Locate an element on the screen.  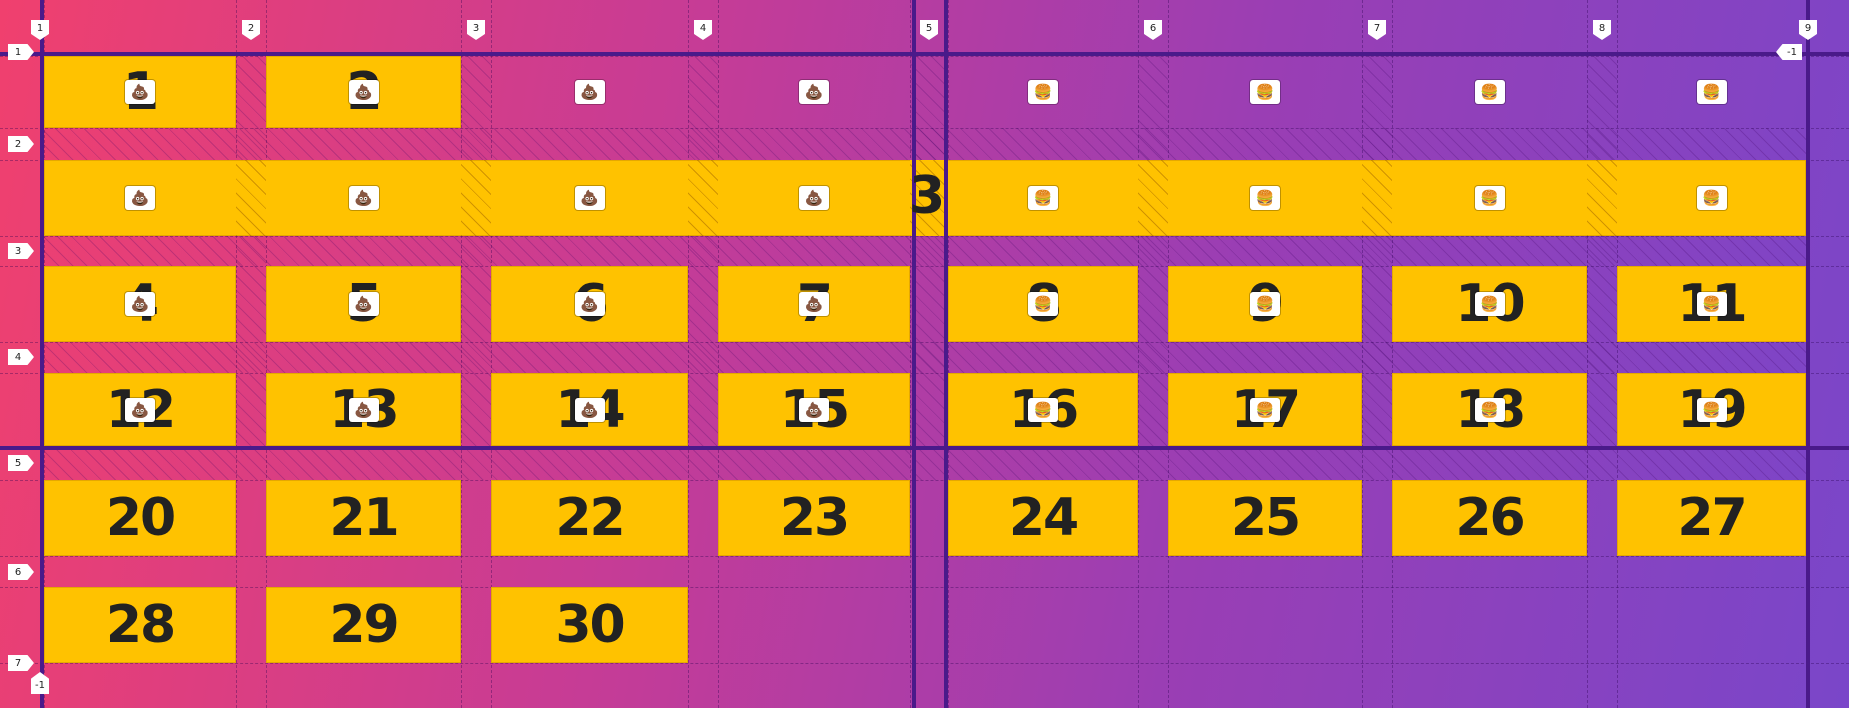
column-line-number: 4 is located at coordinates (703, 30).